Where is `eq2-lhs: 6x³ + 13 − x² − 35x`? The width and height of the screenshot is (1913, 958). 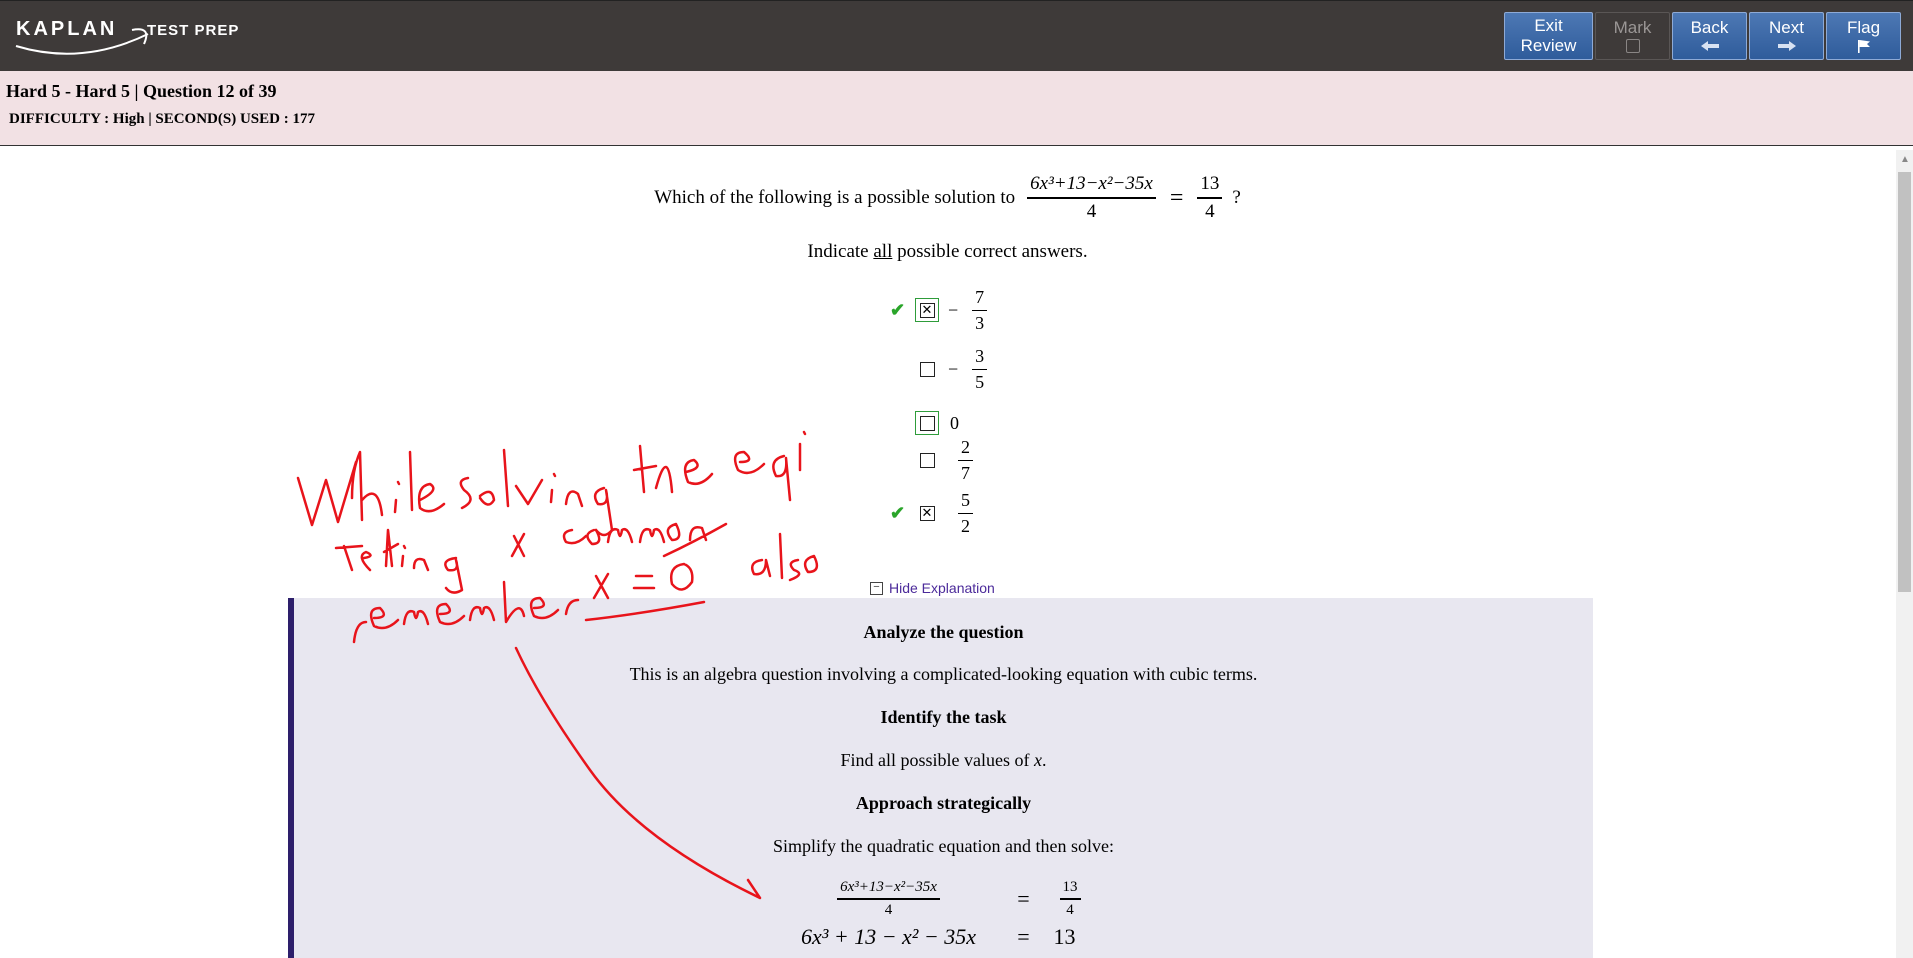
eq2-lhs: 6x³ + 13 − x² − 35x is located at coordinates (888, 936).